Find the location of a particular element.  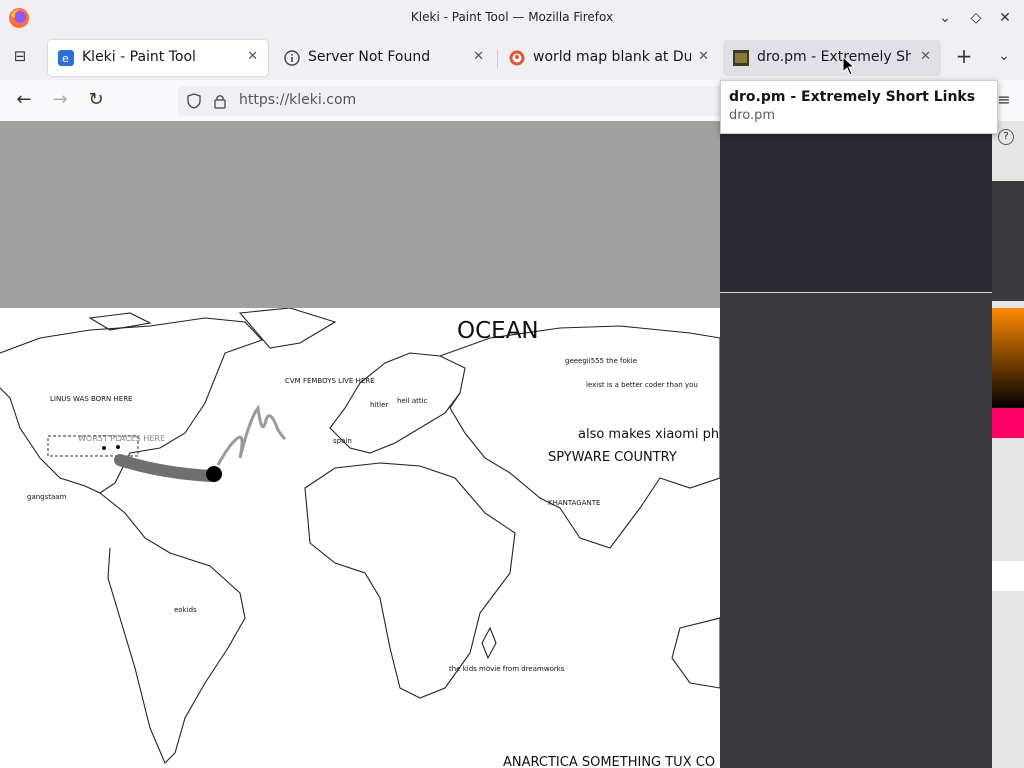

list-all-tabs-icon: ⌄ is located at coordinates (1004, 57).